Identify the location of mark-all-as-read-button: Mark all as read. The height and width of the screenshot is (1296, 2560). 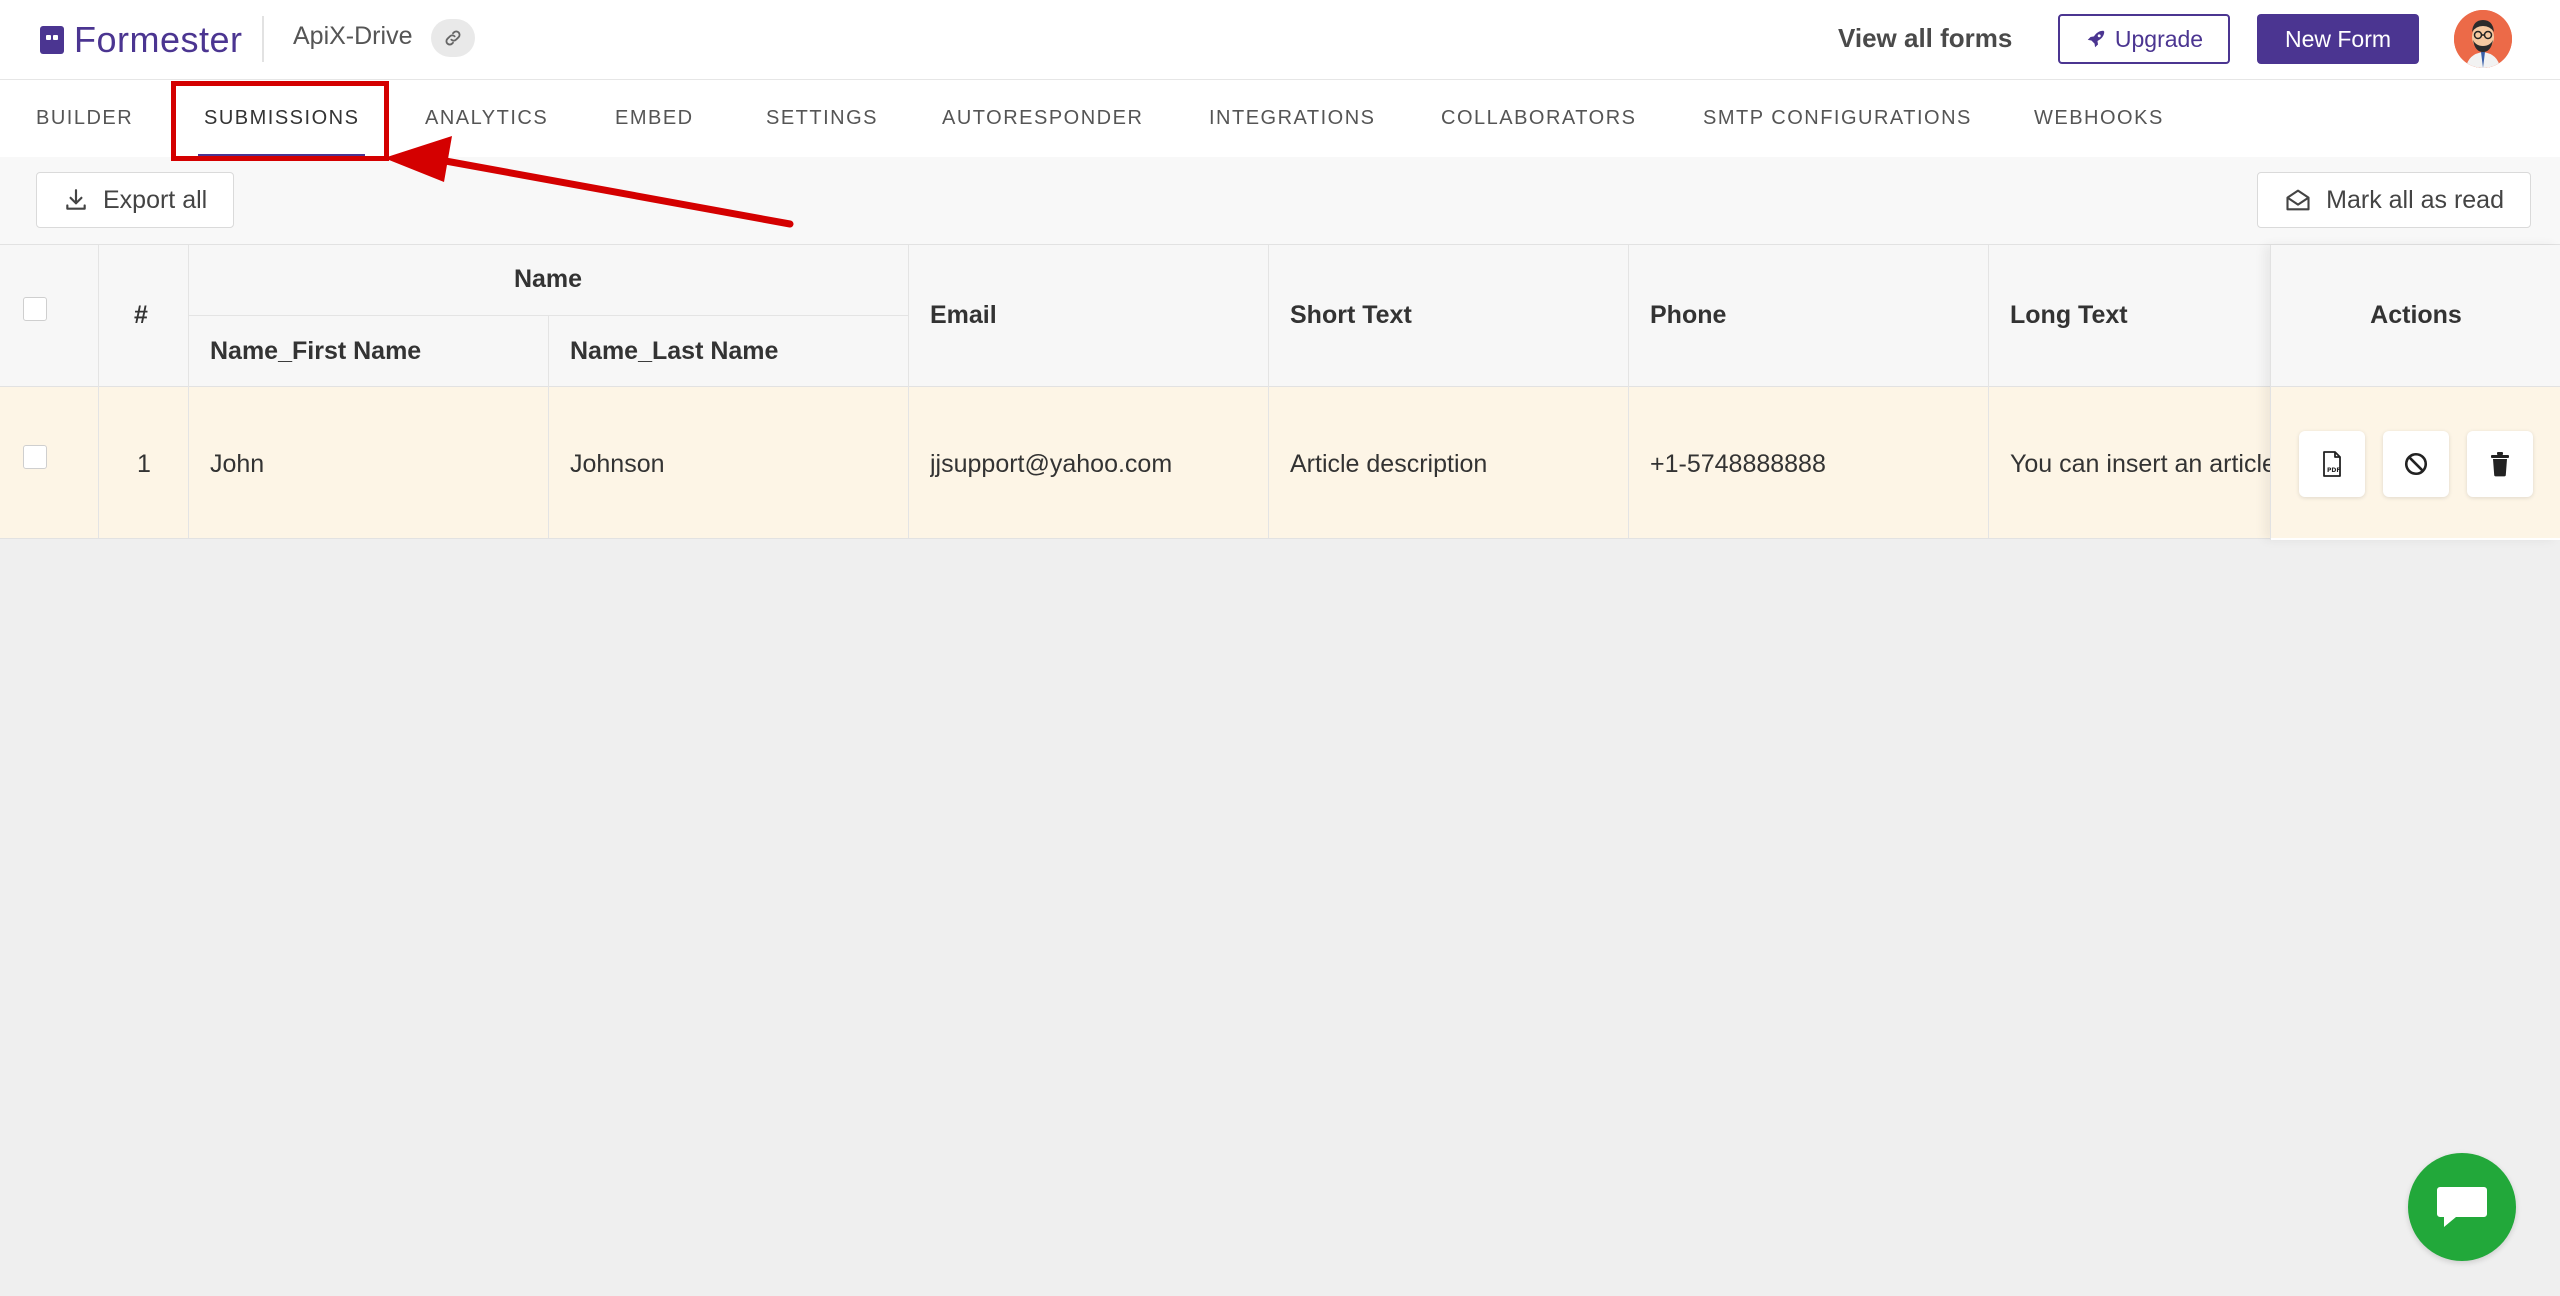
(2394, 200).